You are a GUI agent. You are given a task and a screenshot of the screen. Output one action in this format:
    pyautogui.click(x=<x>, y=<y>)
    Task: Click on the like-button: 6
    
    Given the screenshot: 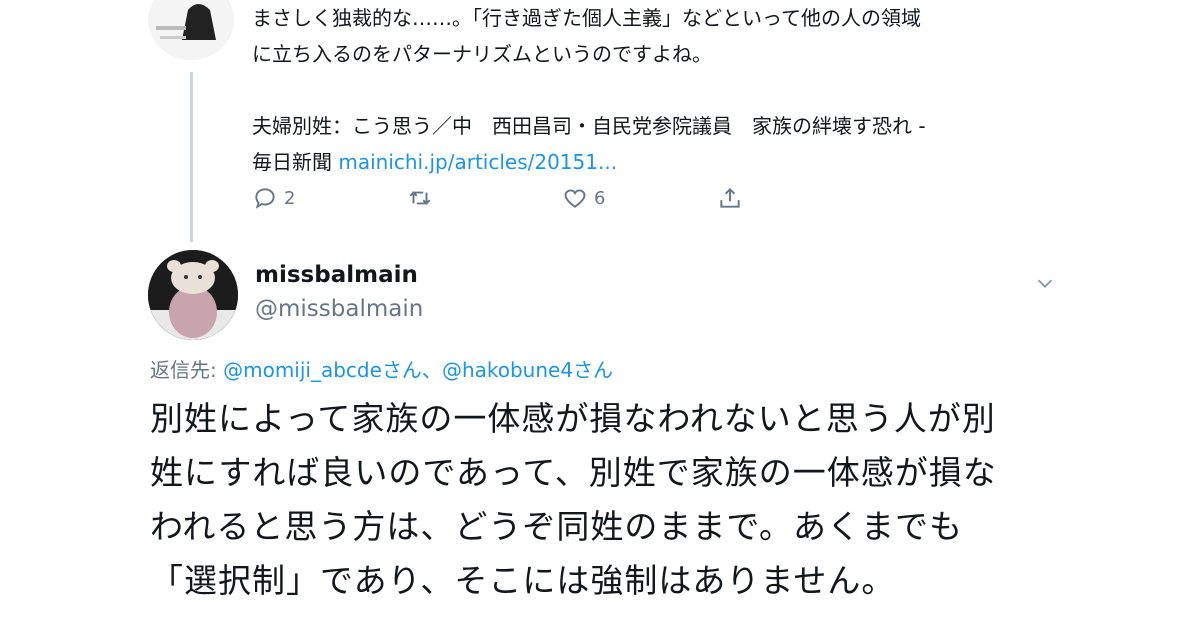 What is the action you would take?
    pyautogui.click(x=583, y=198)
    